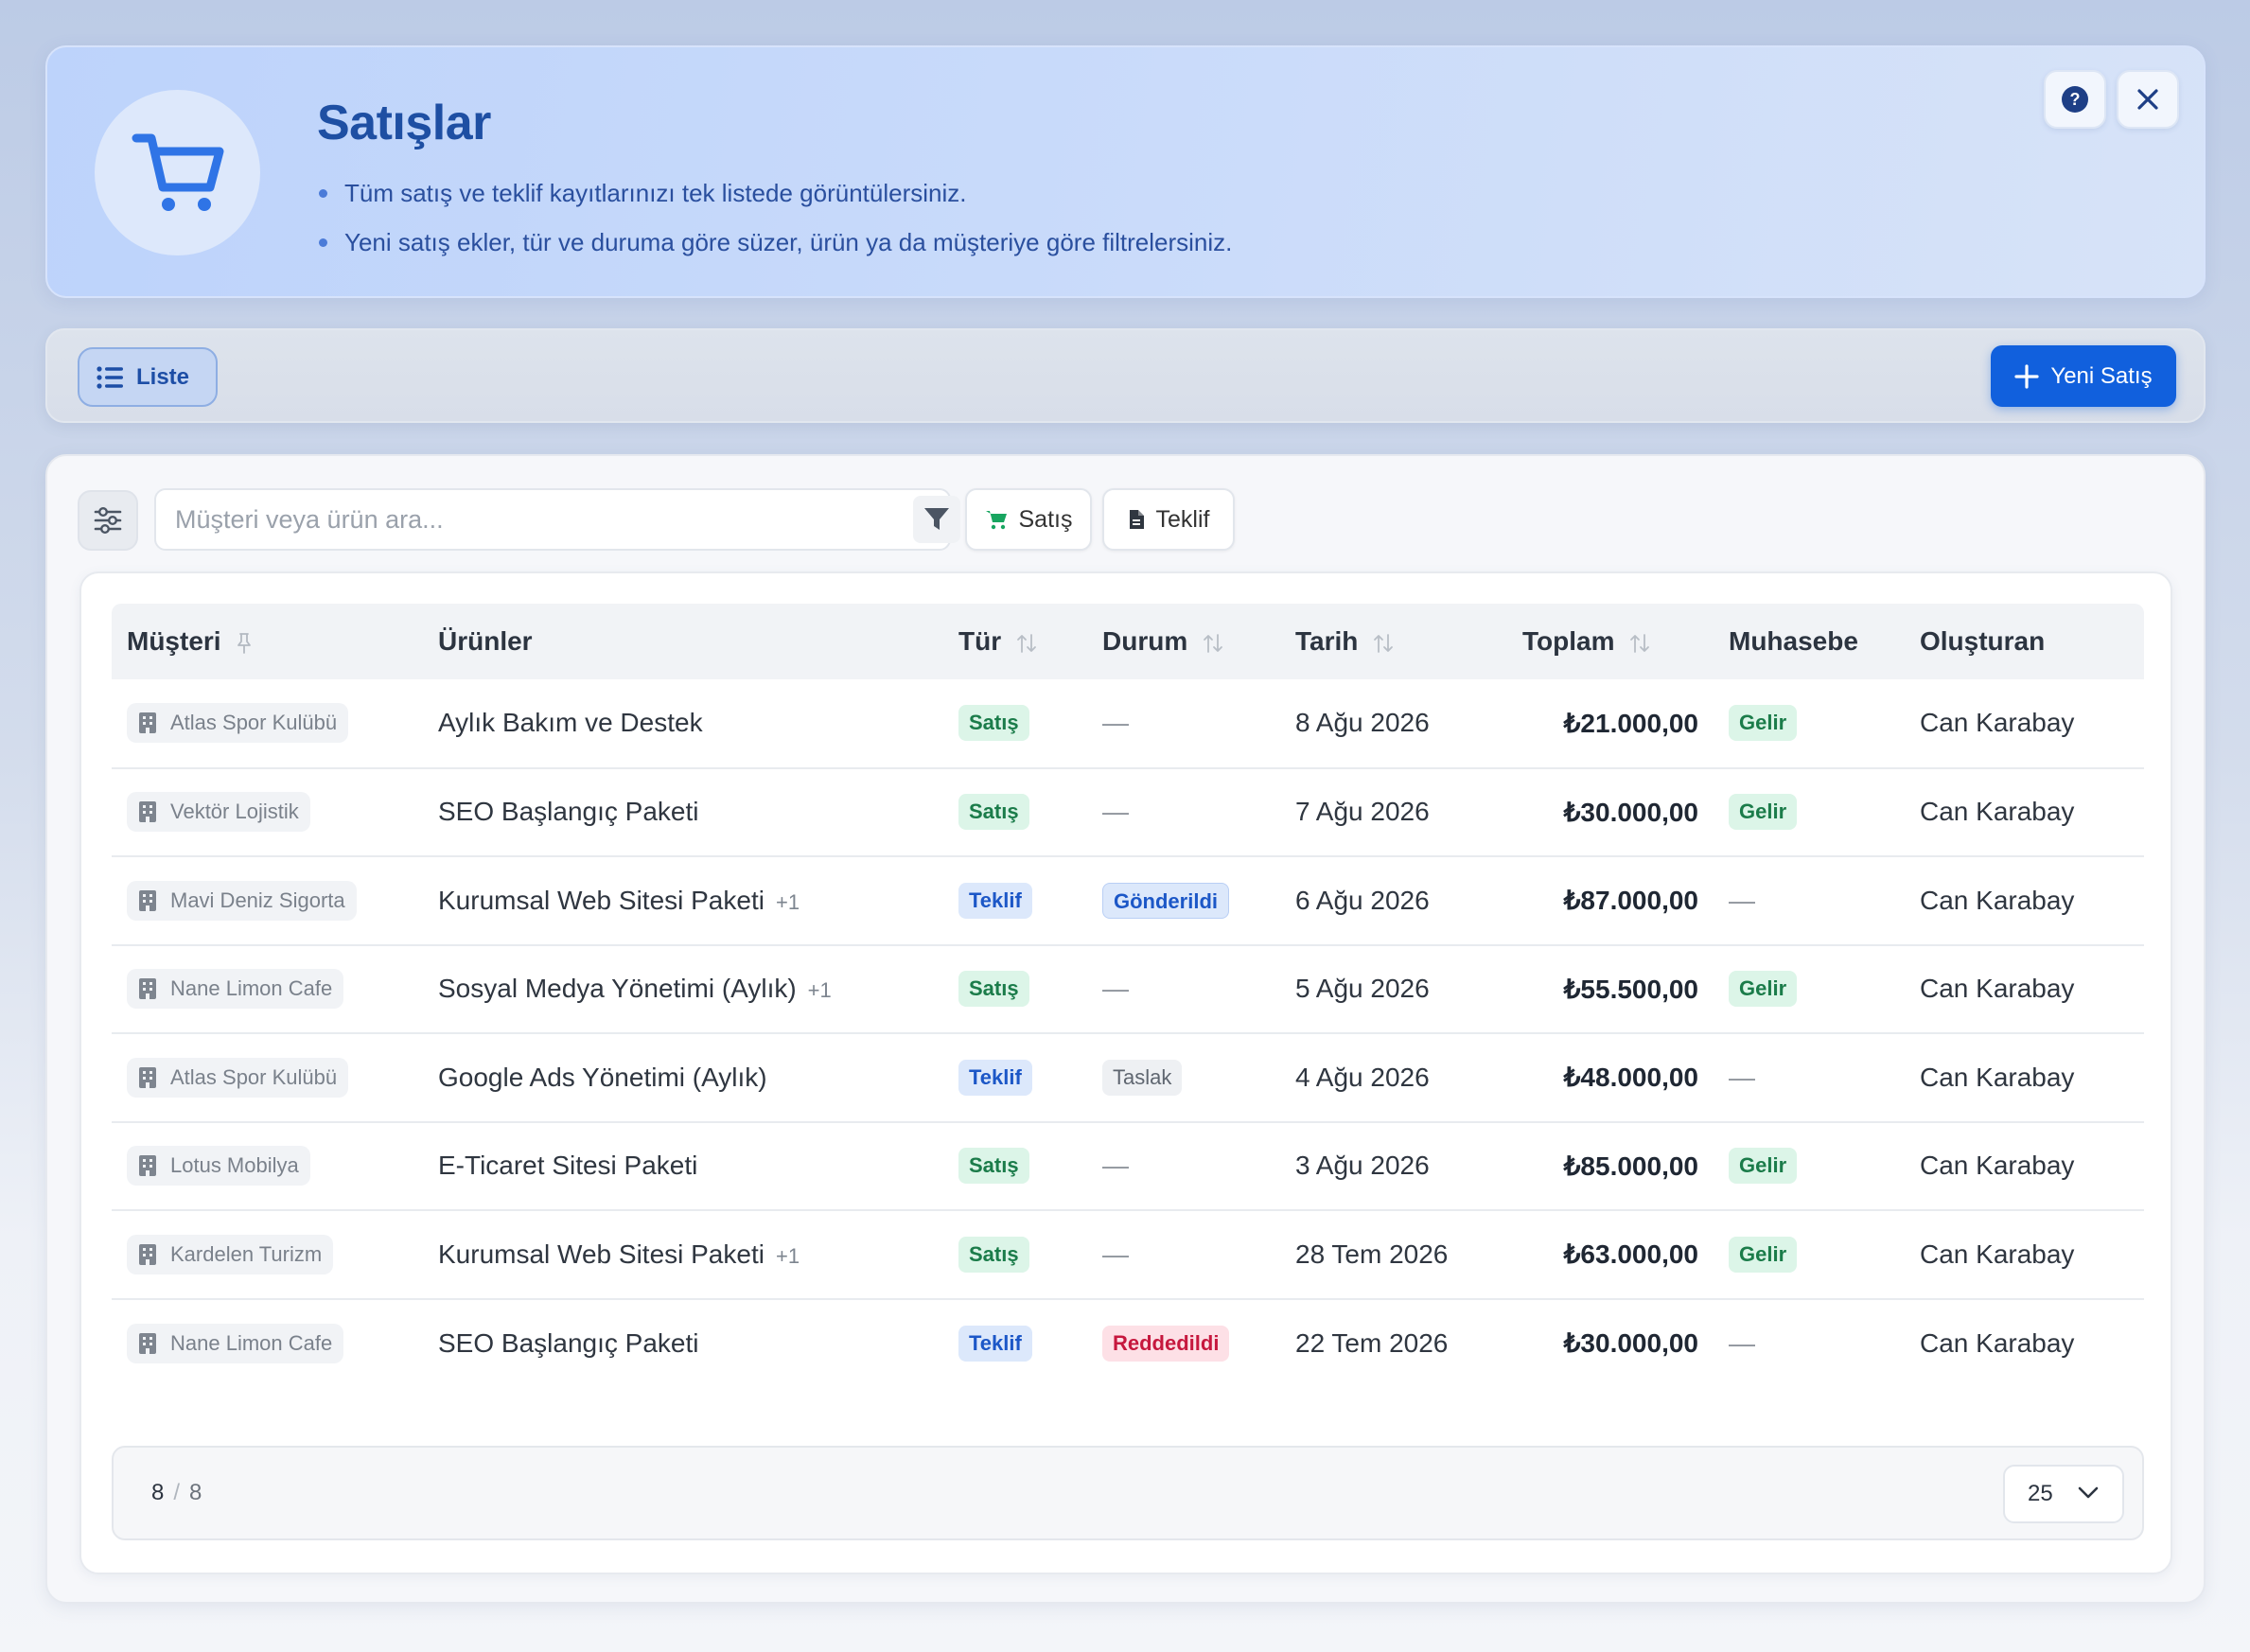  I want to click on cell-customer: Kardelen Turizm, so click(275, 1254).